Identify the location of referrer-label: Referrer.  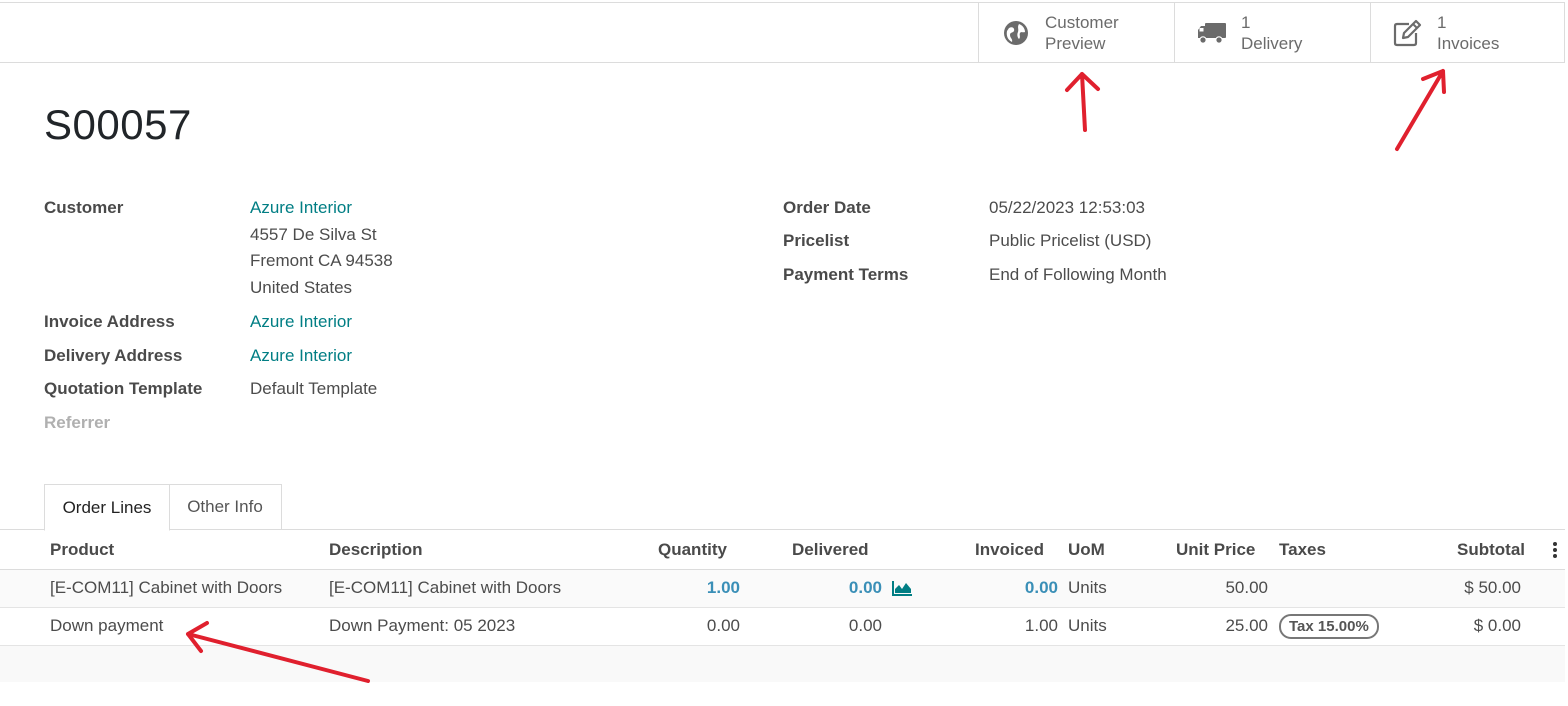
(77, 422).